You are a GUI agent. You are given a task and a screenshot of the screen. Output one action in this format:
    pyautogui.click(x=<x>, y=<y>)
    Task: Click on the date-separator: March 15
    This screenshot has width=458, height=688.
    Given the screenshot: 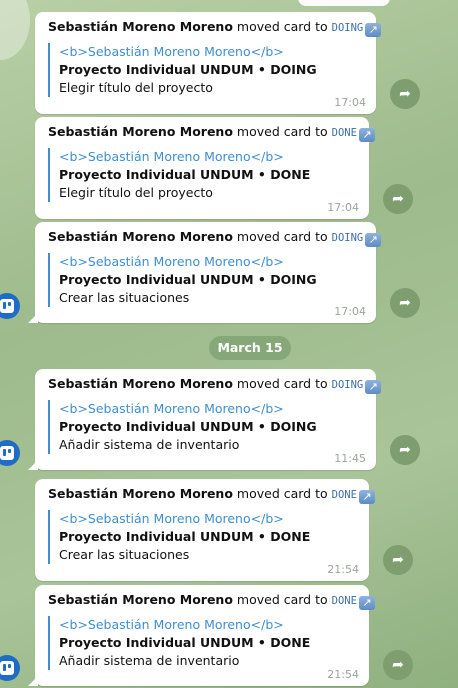 What is the action you would take?
    pyautogui.click(x=250, y=348)
    